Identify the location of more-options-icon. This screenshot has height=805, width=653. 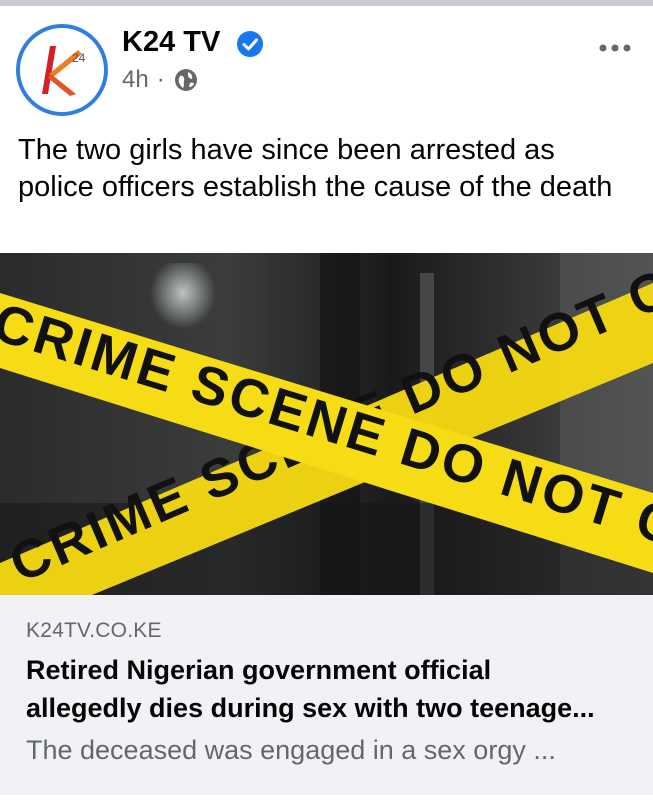
(615, 48).